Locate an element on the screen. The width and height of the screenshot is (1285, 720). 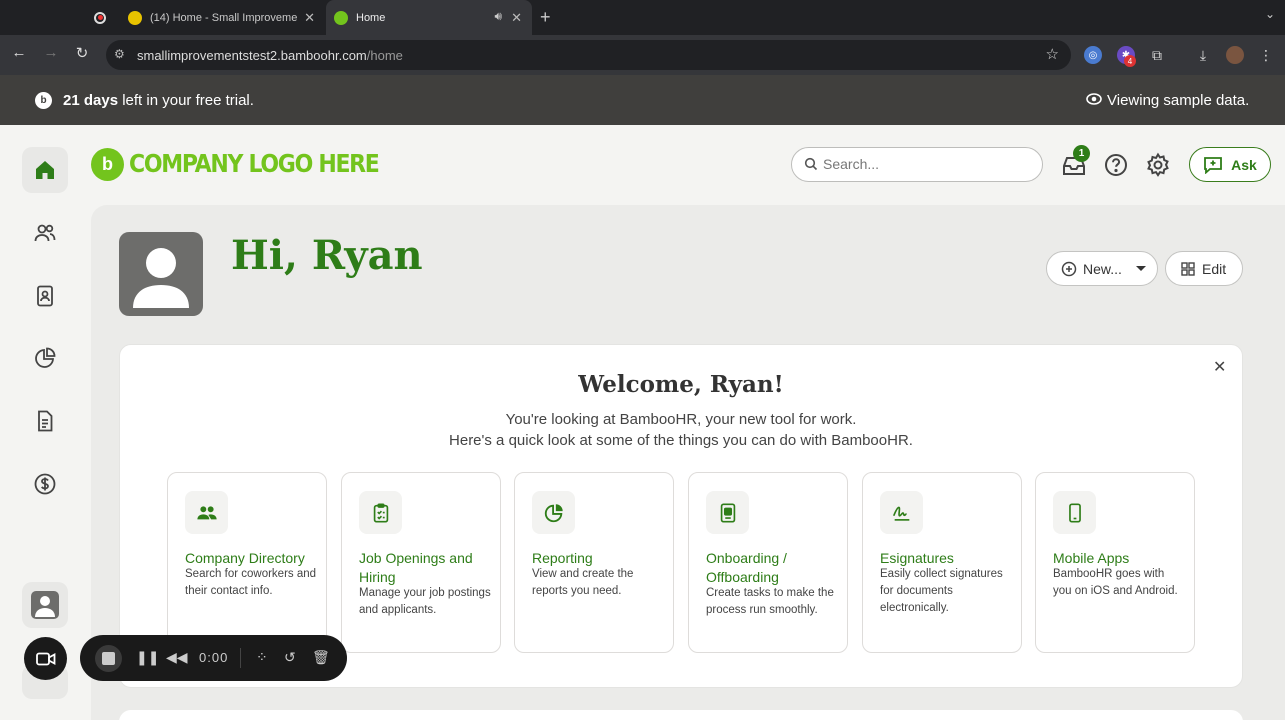
camera-toggle-button is located at coordinates (45, 658).